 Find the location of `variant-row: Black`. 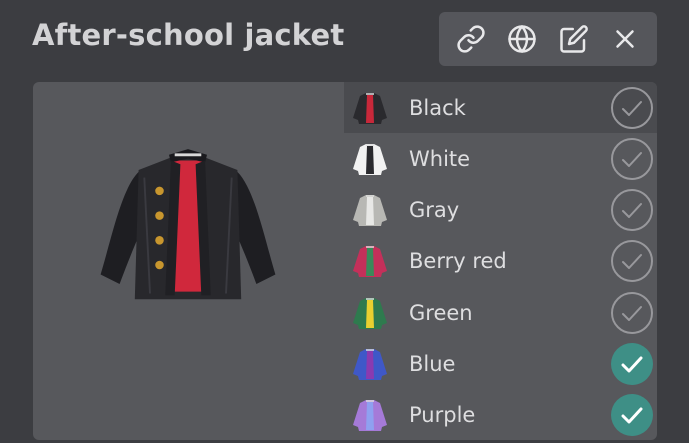

variant-row: Black is located at coordinates (500, 107).